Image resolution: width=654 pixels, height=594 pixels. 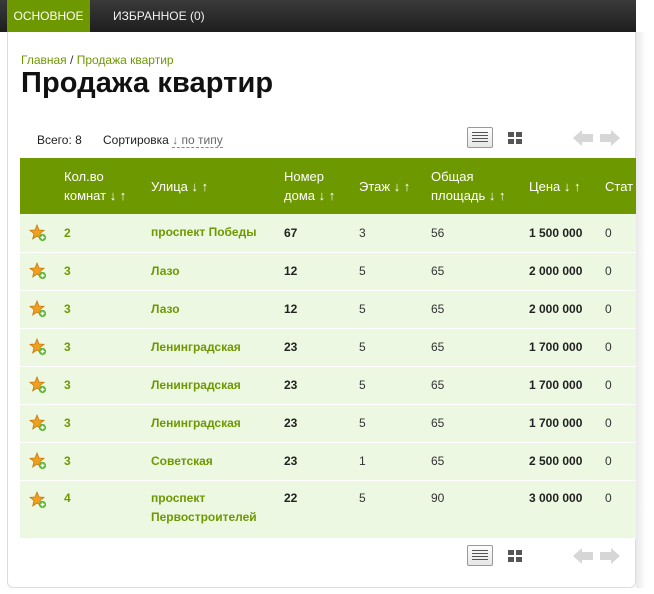 I want to click on header-price: Цена ↓ ↑, so click(x=567, y=186).